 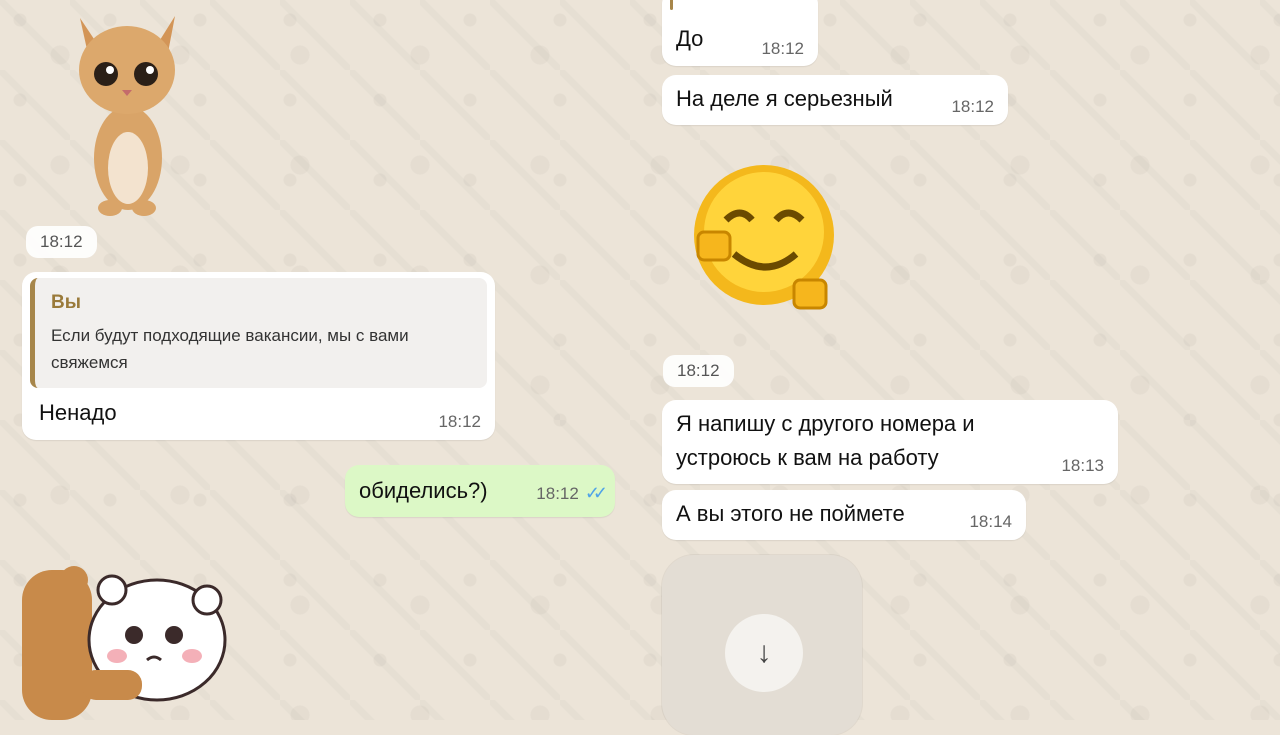 What do you see at coordinates (790, 513) in the screenshot?
I see `message-wont-understand-text: А вы этого не поймете` at bounding box center [790, 513].